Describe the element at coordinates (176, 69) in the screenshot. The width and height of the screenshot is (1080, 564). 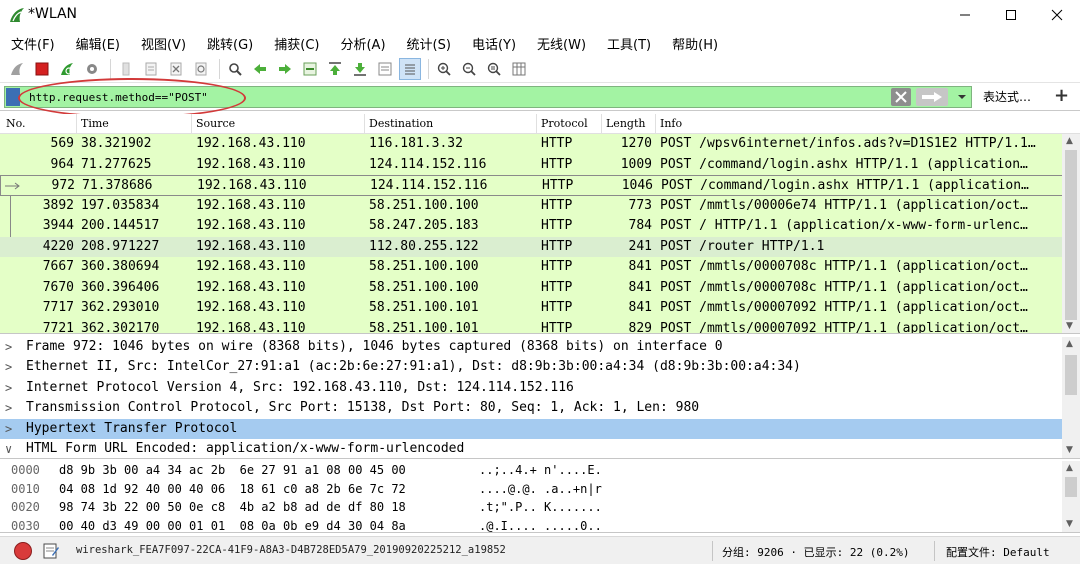
I see `close-file-button` at that location.